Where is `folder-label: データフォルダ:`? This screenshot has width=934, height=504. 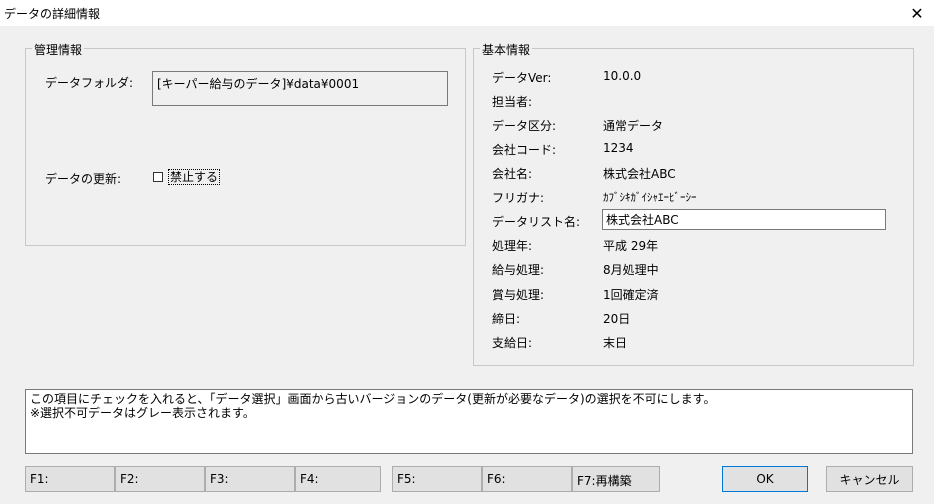 folder-label: データフォルダ: is located at coordinates (89, 83).